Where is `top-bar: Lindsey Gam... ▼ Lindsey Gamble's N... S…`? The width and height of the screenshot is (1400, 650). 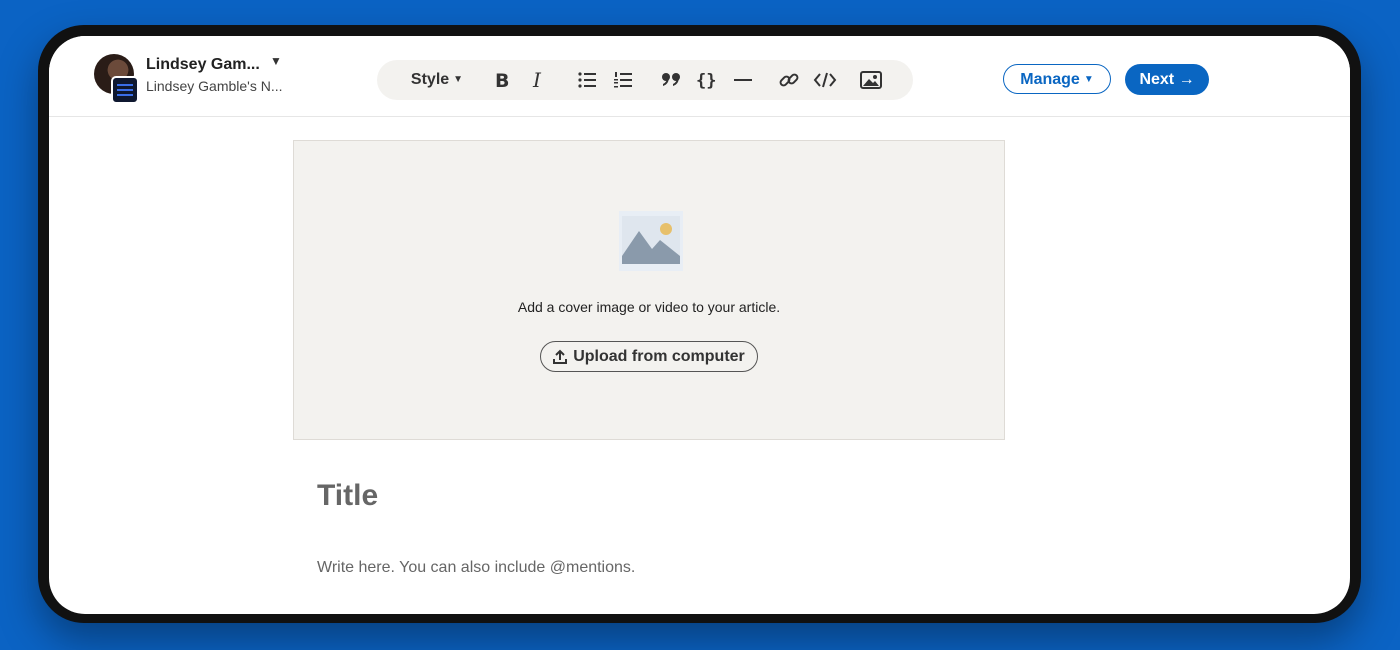 top-bar: Lindsey Gam... ▼ Lindsey Gamble's N... S… is located at coordinates (699, 76).